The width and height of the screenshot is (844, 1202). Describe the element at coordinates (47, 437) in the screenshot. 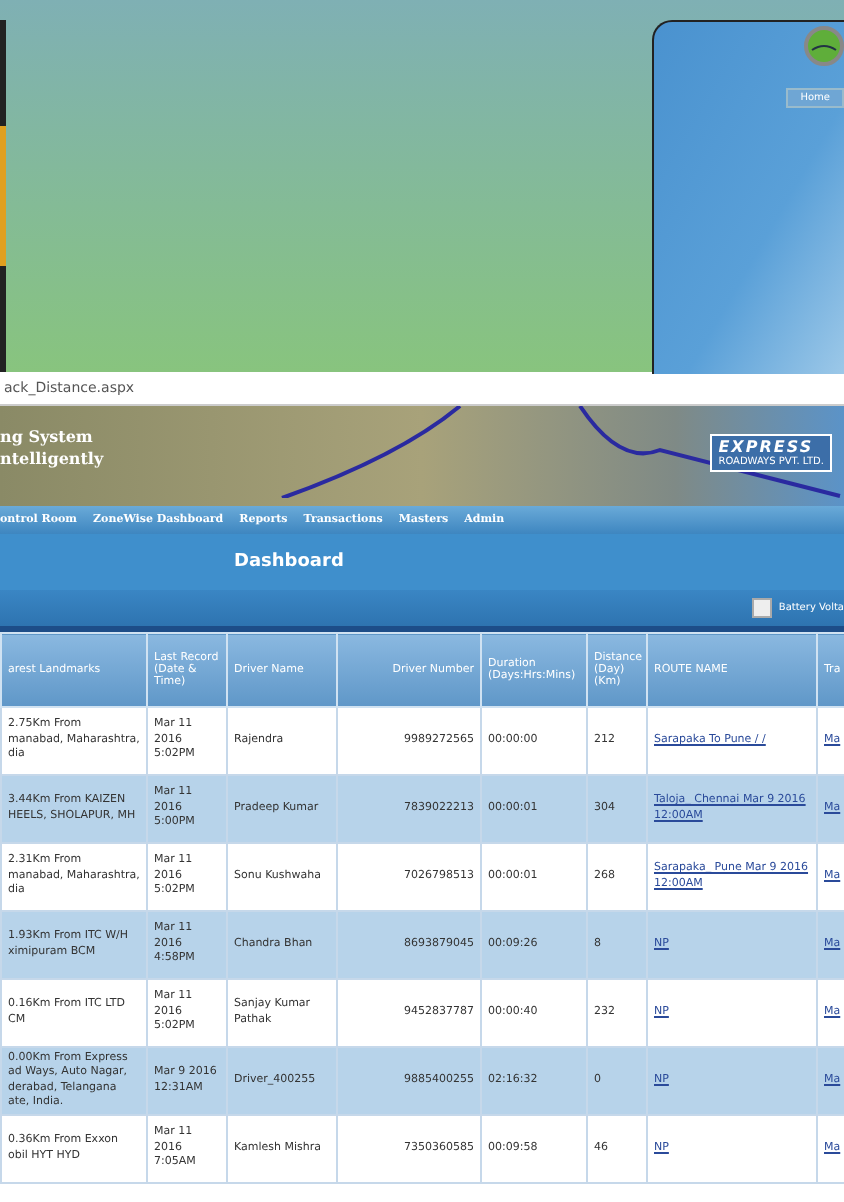

I see `banner-title: ng System` at that location.